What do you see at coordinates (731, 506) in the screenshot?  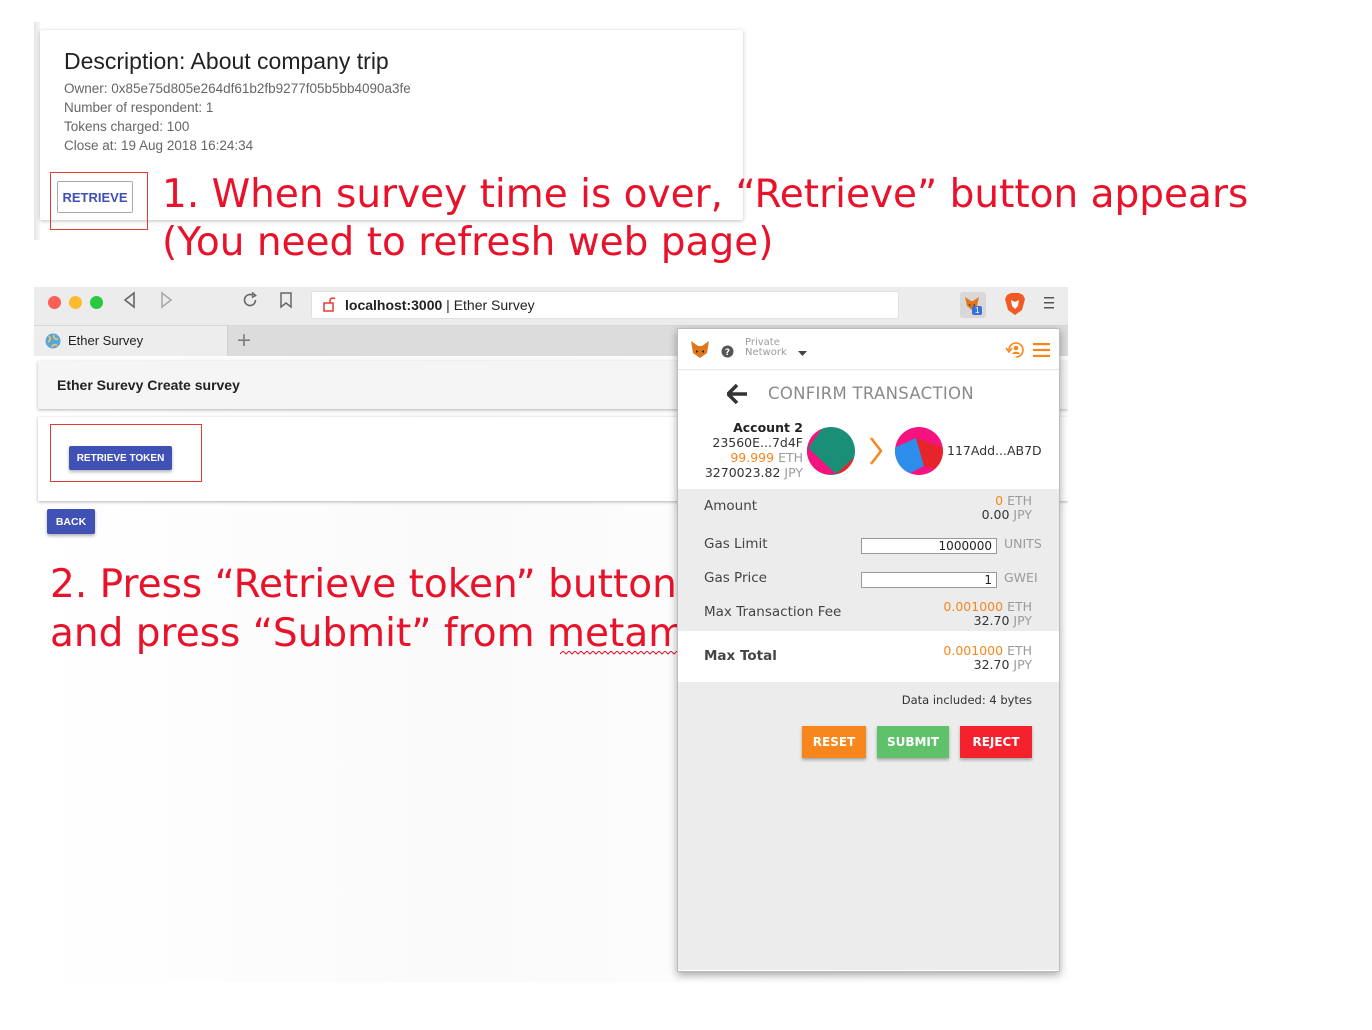 I see `amount-label: Amount` at bounding box center [731, 506].